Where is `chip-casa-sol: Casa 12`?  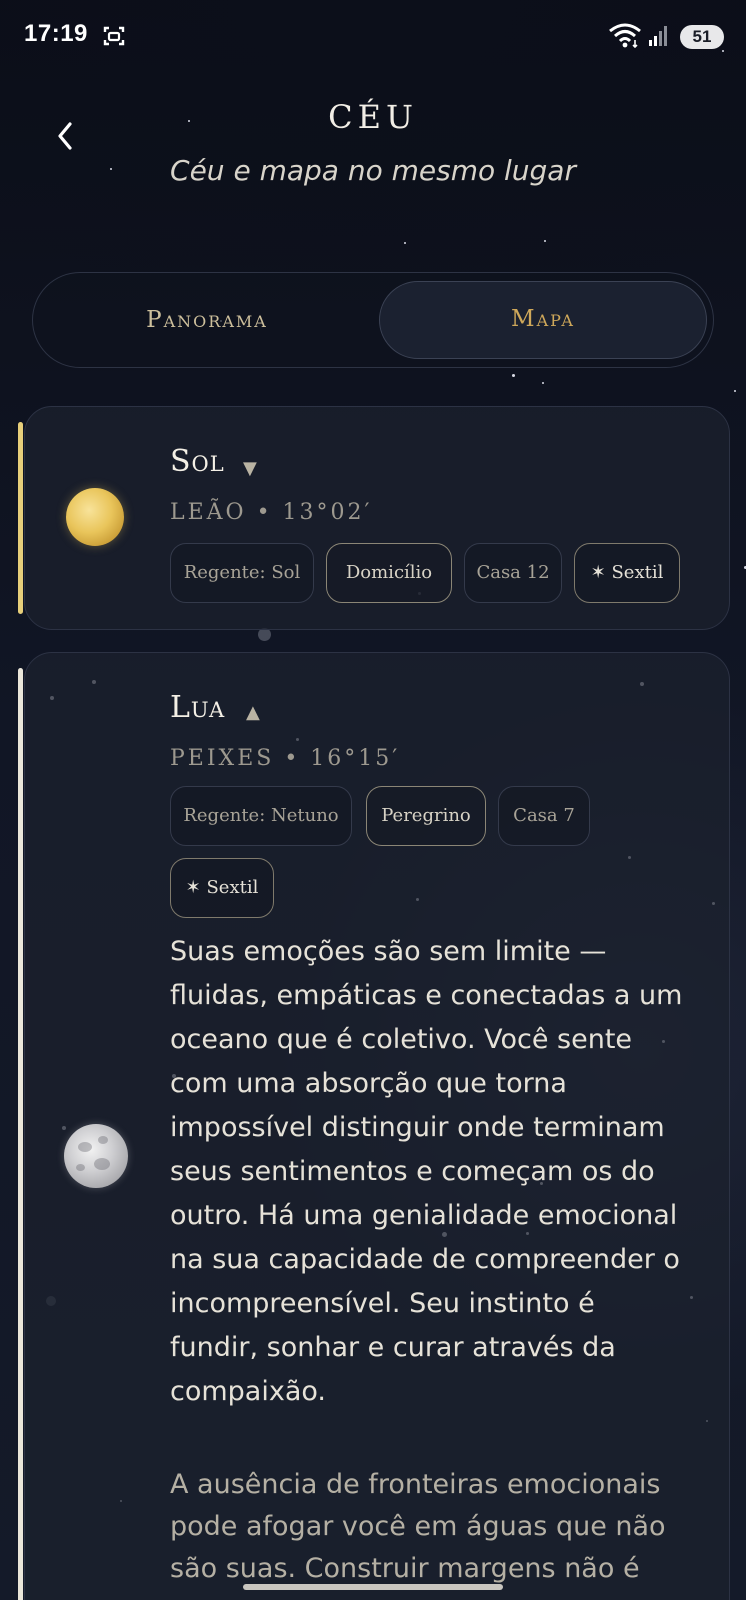
chip-casa-sol: Casa 12 is located at coordinates (513, 573).